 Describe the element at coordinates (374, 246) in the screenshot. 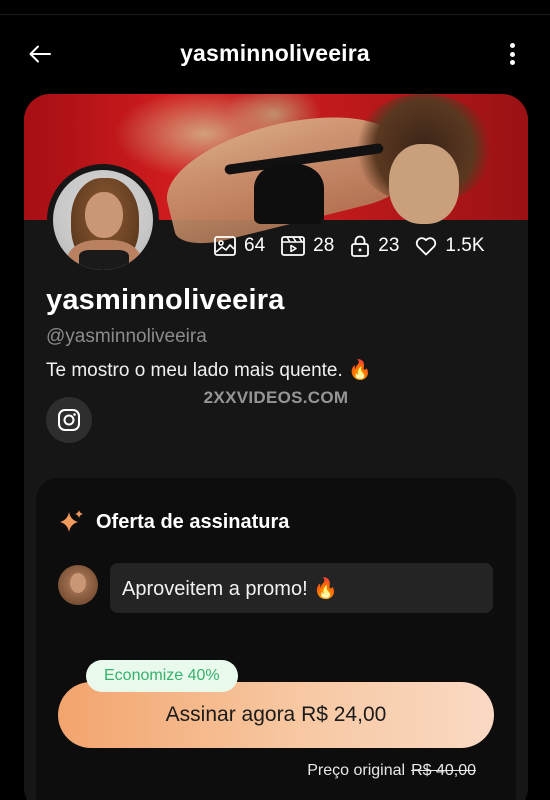

I see `stat-locked: 23` at that location.